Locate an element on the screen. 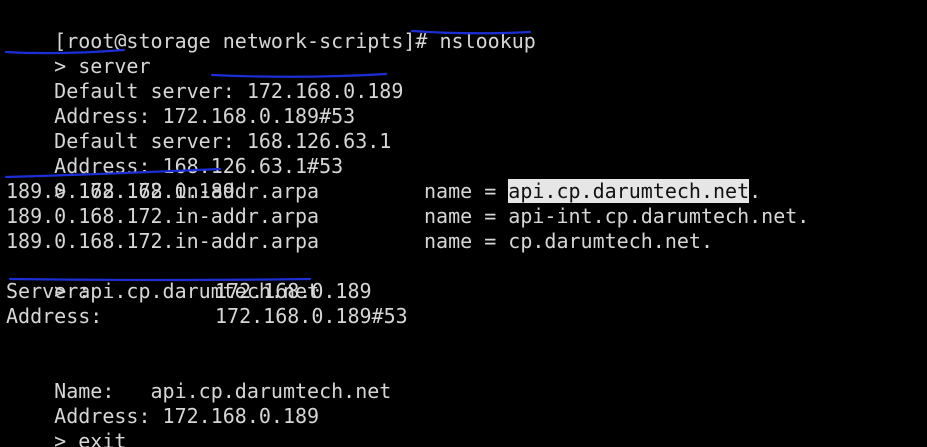 This screenshot has height=447, width=927. output-line: Server: 172.168.0.189 is located at coordinates (306, 291).